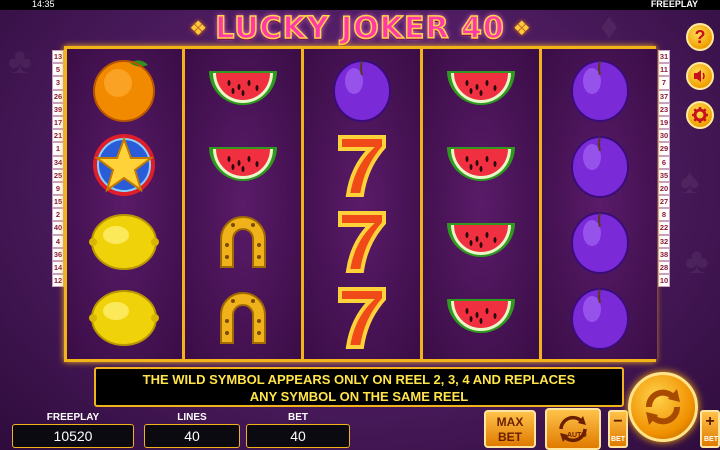 The width and height of the screenshot is (720, 450). I want to click on auto-button: AUTO, so click(573, 429).